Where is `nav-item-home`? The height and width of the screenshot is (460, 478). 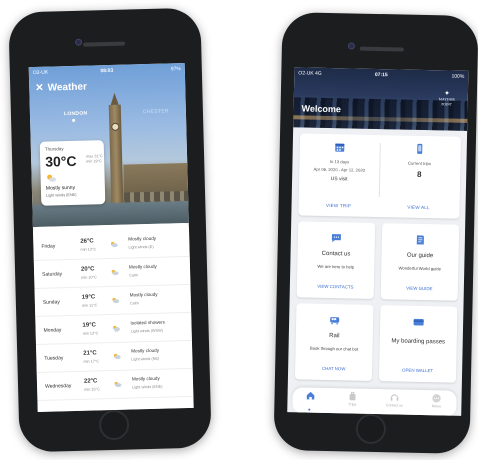
nav-item-home is located at coordinates (310, 396).